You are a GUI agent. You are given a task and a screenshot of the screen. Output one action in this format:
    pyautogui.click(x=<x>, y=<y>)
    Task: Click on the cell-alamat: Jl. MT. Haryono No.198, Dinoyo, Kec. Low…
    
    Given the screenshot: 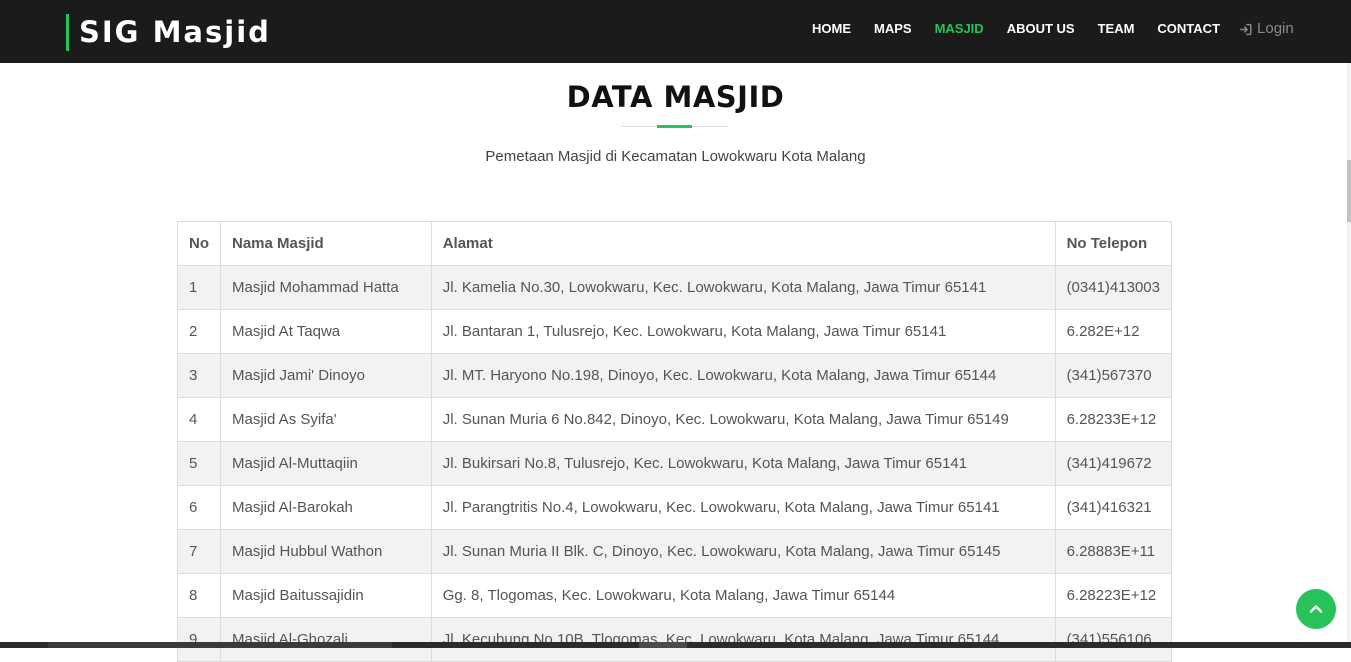 What is the action you would take?
    pyautogui.click(x=743, y=375)
    